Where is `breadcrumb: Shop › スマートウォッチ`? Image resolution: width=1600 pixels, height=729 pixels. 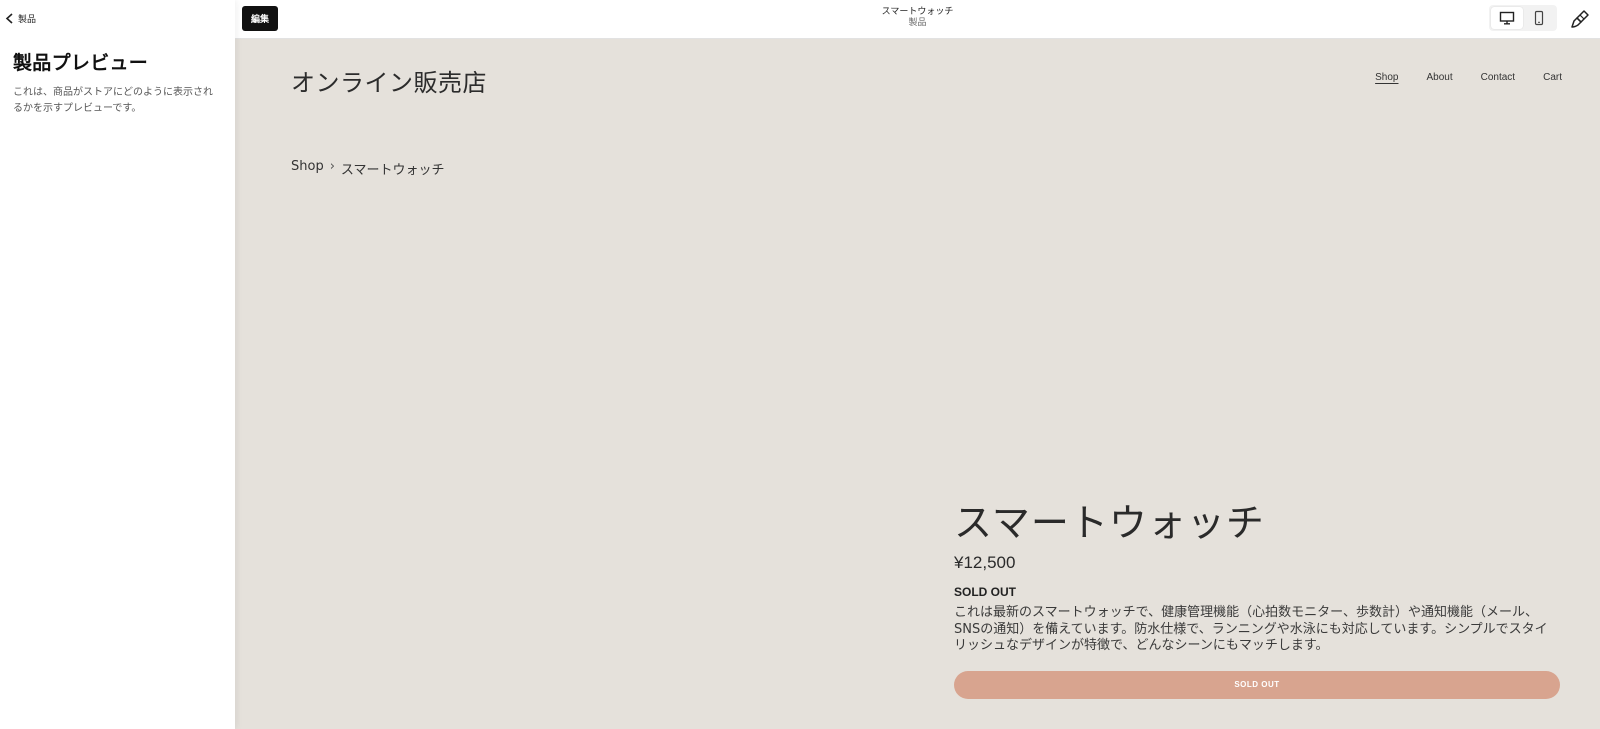 breadcrumb: Shop › スマートウォッチ is located at coordinates (368, 168).